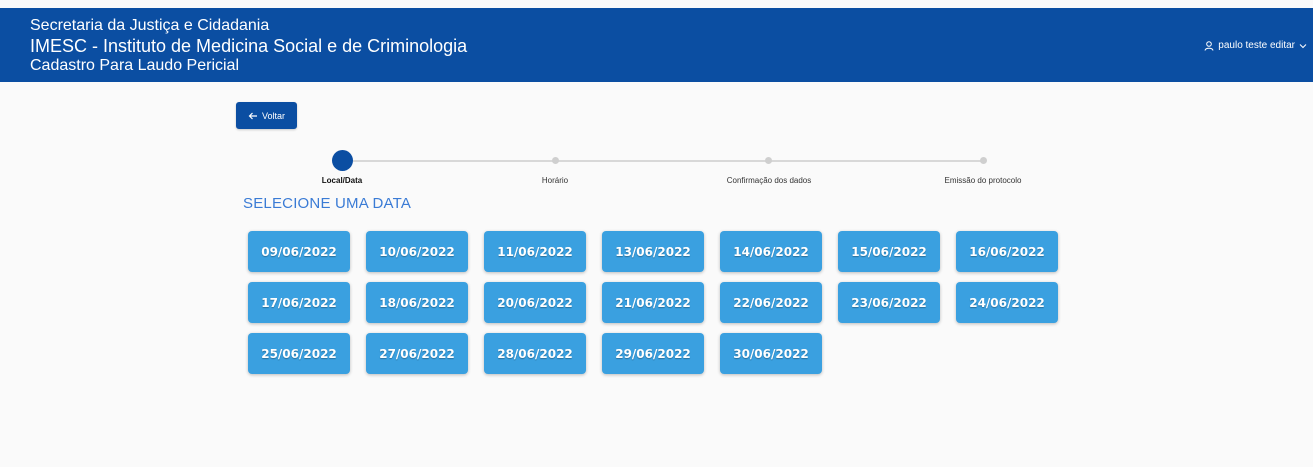 Image resolution: width=1313 pixels, height=467 pixels. What do you see at coordinates (1007, 251) in the screenshot?
I see `date-button: 16/06/2022` at bounding box center [1007, 251].